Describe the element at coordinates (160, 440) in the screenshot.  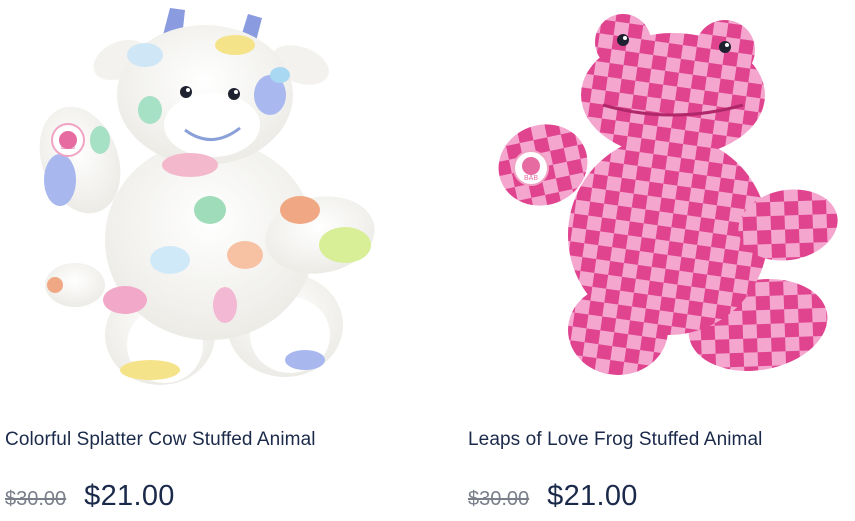
I see `product-name: Colorful Splatter Cow Stuffed Animal` at that location.